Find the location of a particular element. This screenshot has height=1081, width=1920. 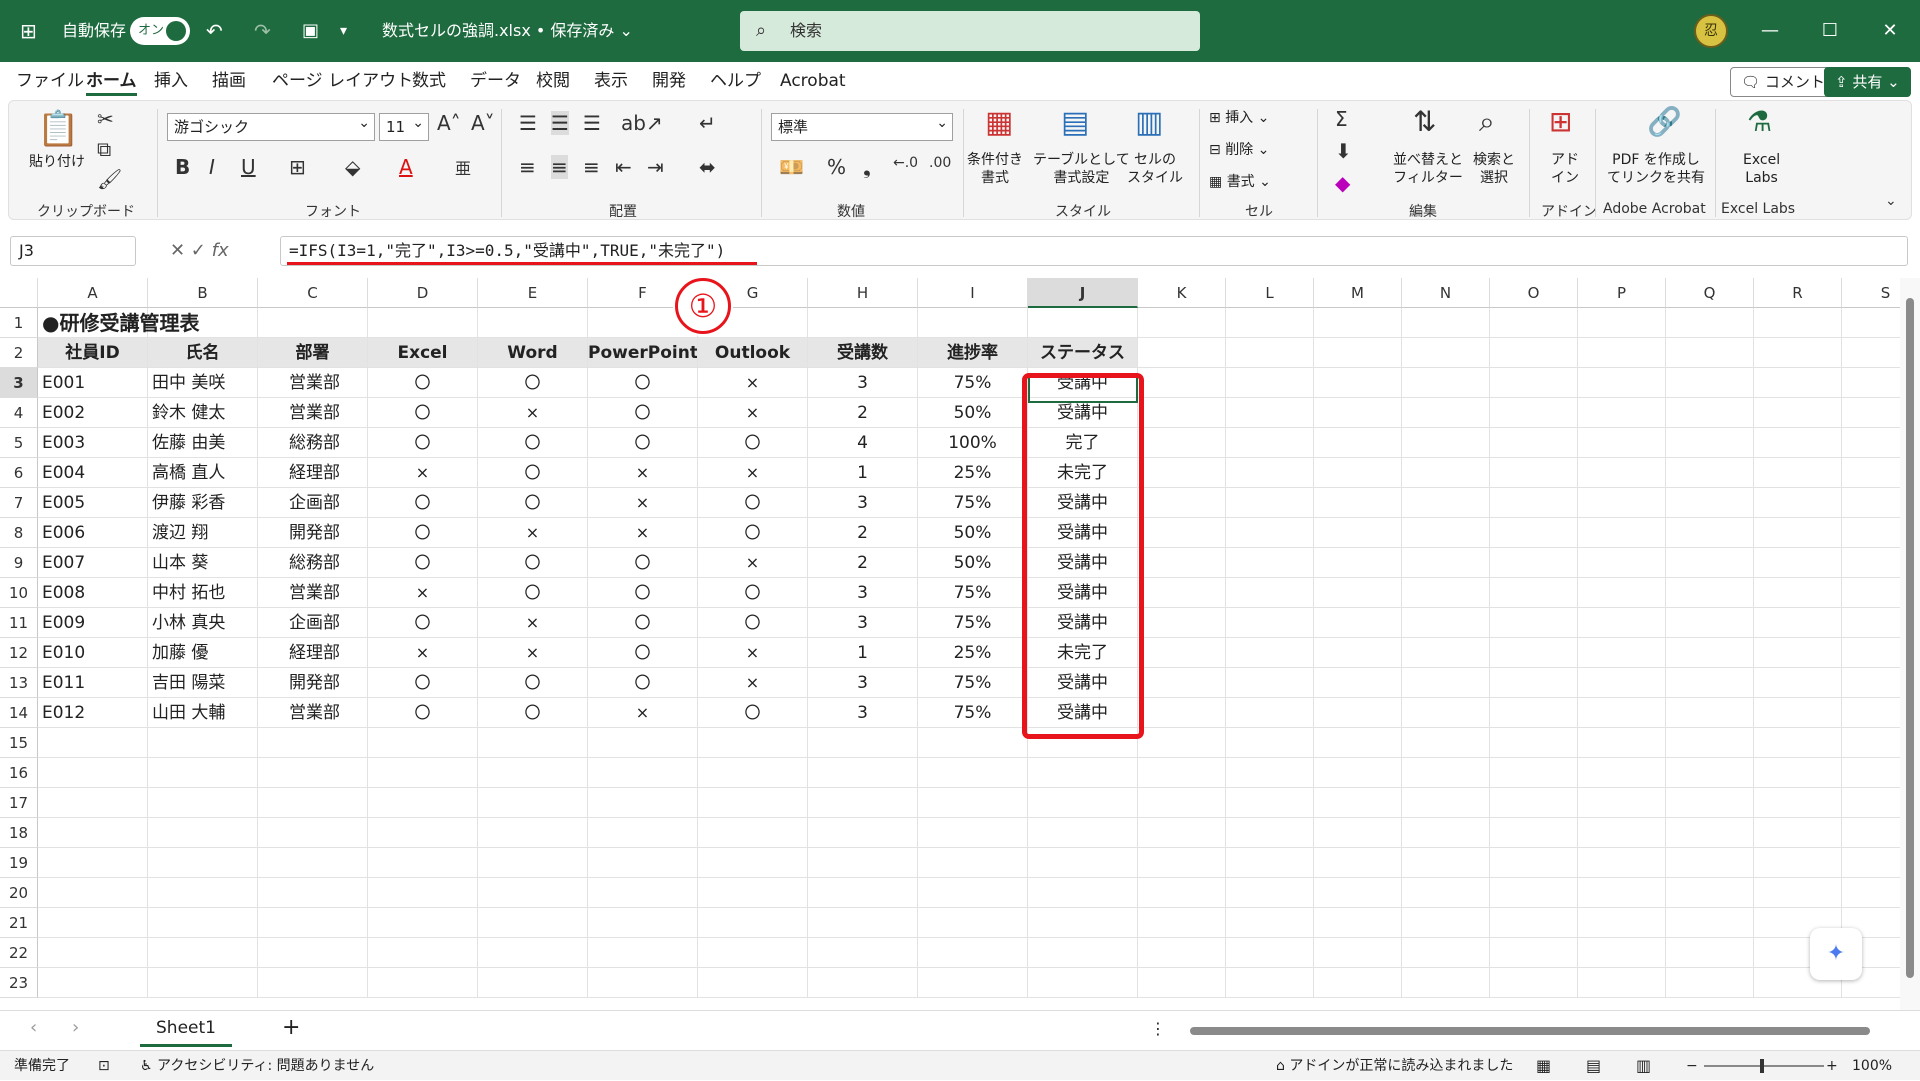

row-header-7: 7 is located at coordinates (19, 503).